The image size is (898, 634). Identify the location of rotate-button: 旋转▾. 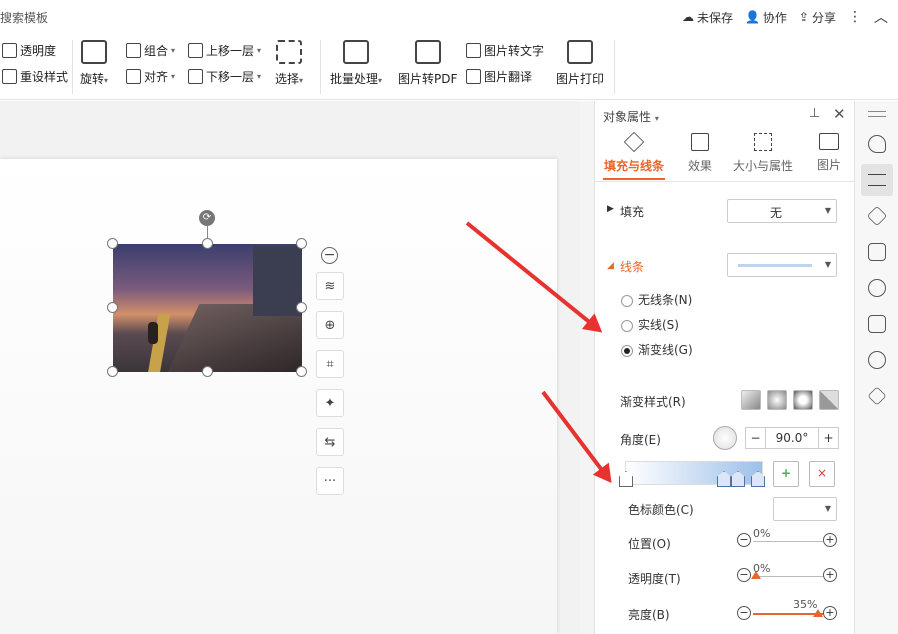
(94, 63).